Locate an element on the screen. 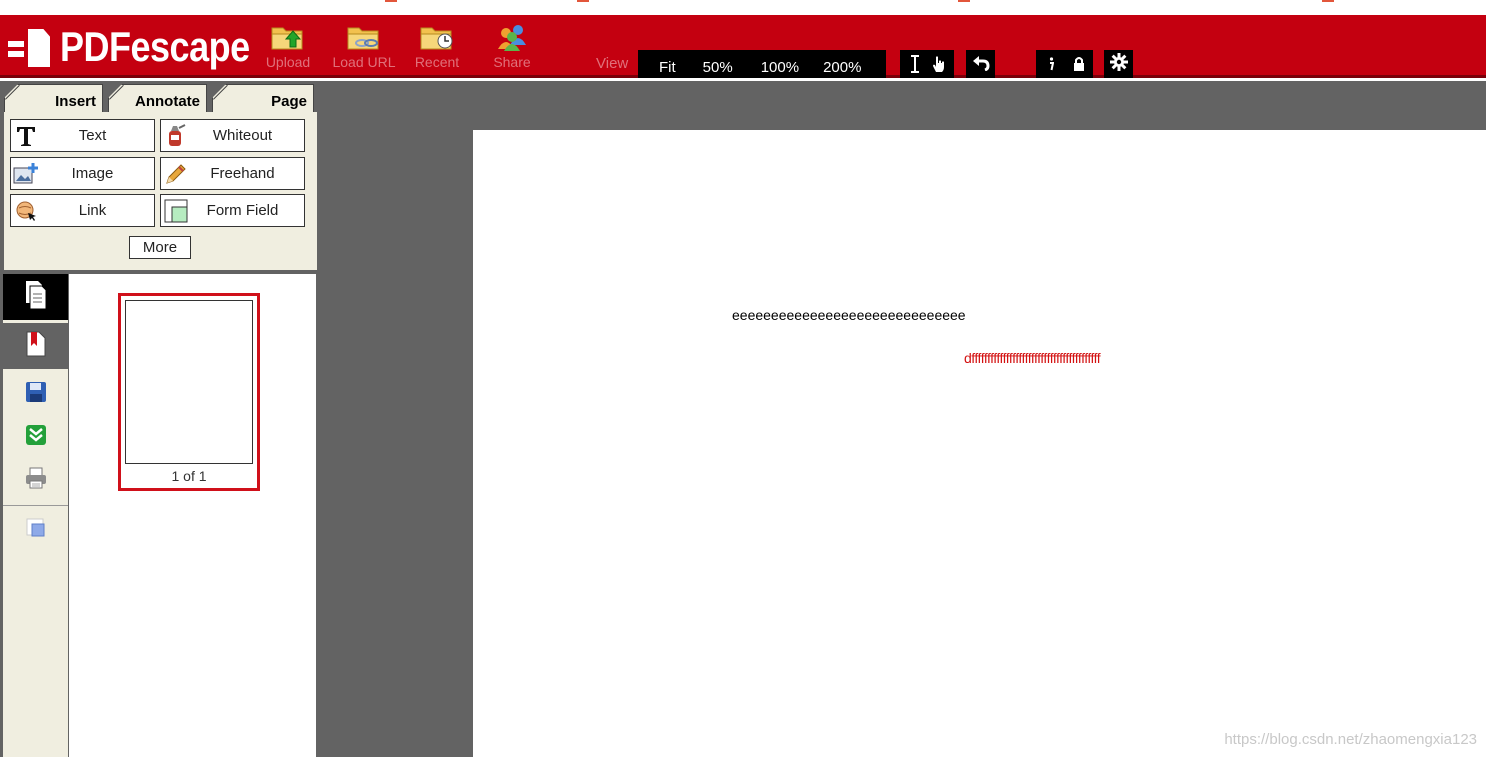 This screenshot has height=757, width=1486. upload-button: Upload is located at coordinates (288, 48).